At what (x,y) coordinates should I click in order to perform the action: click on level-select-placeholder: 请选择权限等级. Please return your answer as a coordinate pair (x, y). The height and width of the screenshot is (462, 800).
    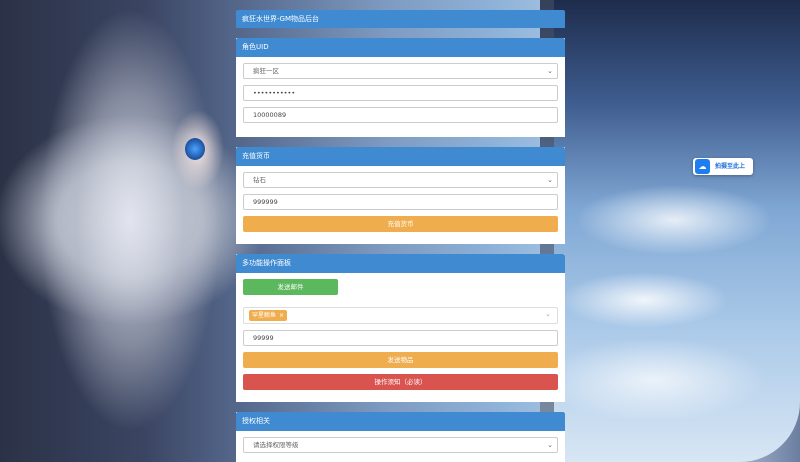
    Looking at the image, I should click on (276, 445).